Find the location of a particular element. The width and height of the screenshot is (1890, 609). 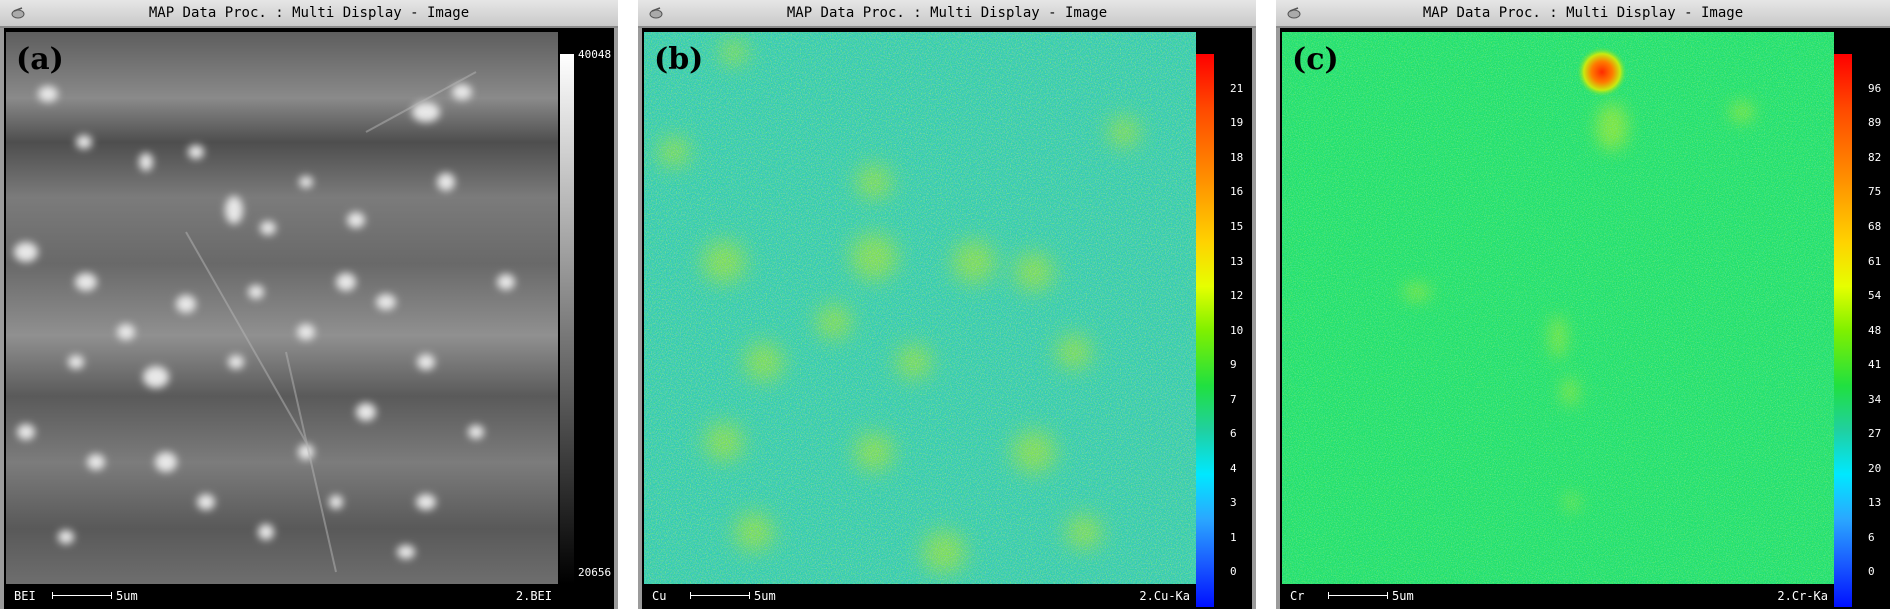

colorbar-tick: 27 is located at coordinates (1875, 433).